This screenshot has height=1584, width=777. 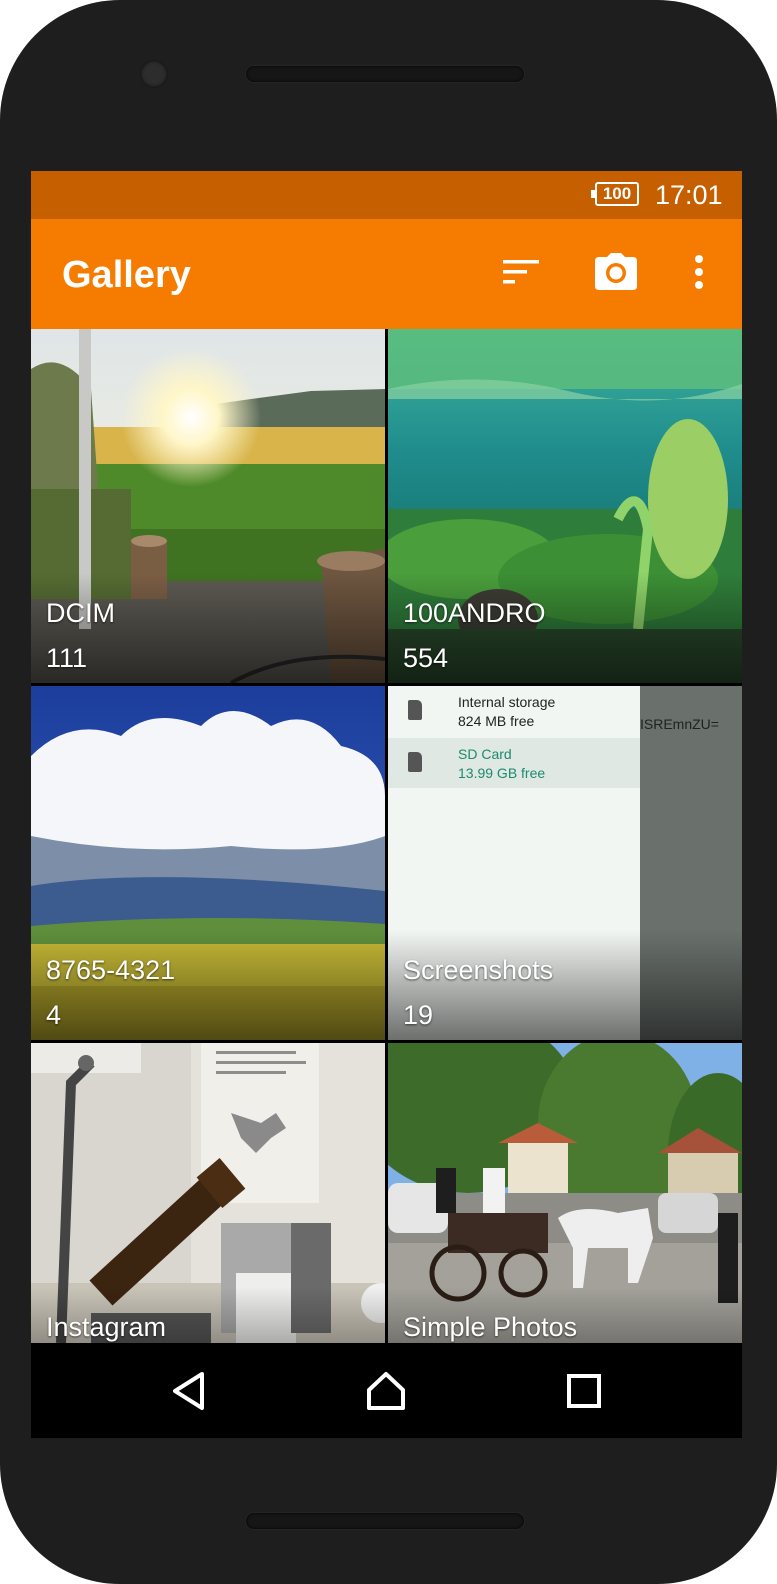 I want to click on storage-free: 824 MB free, so click(x=496, y=721).